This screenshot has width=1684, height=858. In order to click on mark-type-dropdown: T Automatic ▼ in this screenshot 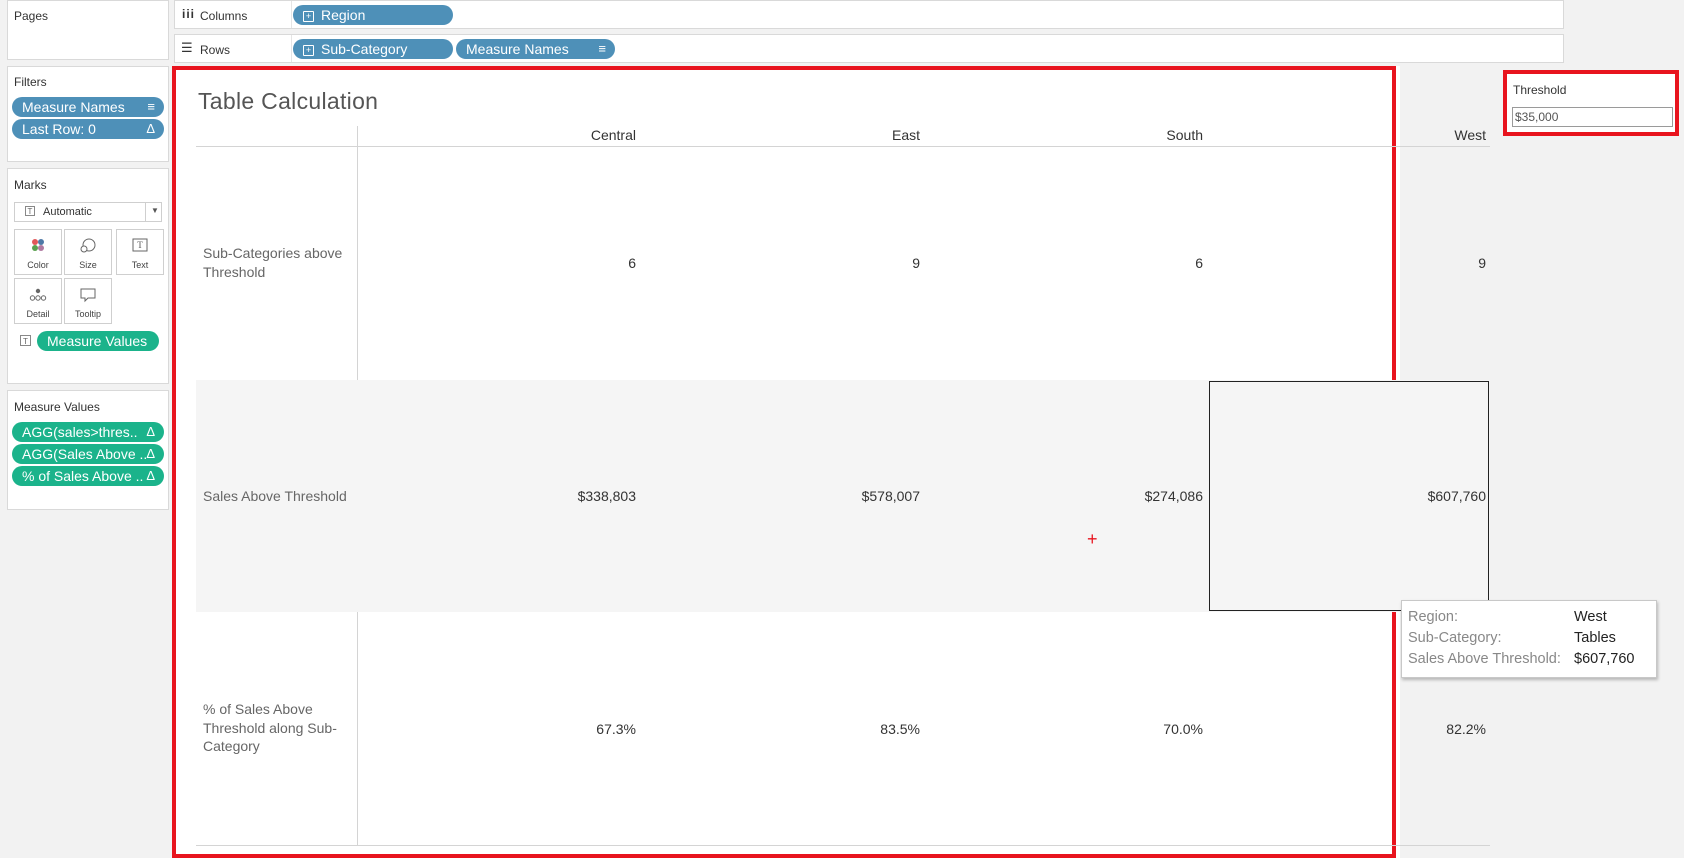, I will do `click(88, 212)`.